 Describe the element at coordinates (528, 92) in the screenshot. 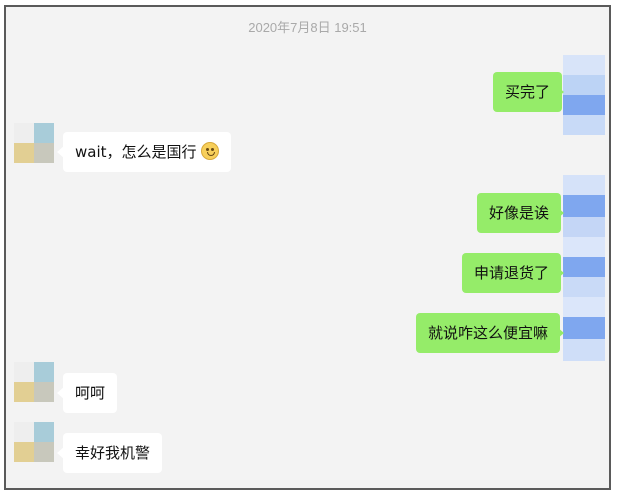

I see `my-message-bubble: 买完了` at that location.